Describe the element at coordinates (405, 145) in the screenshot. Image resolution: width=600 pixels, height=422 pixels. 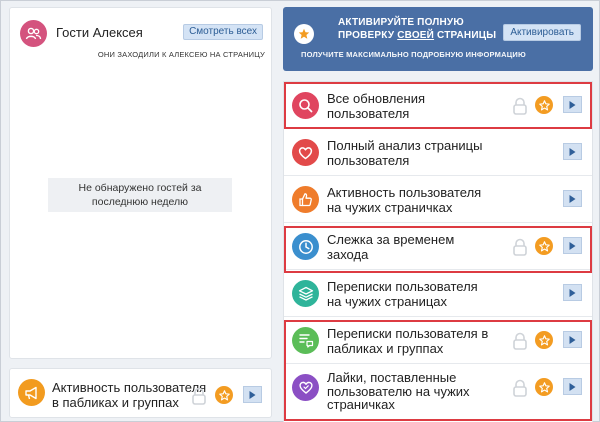
I see `feature-line: Полный анализ страницы` at that location.